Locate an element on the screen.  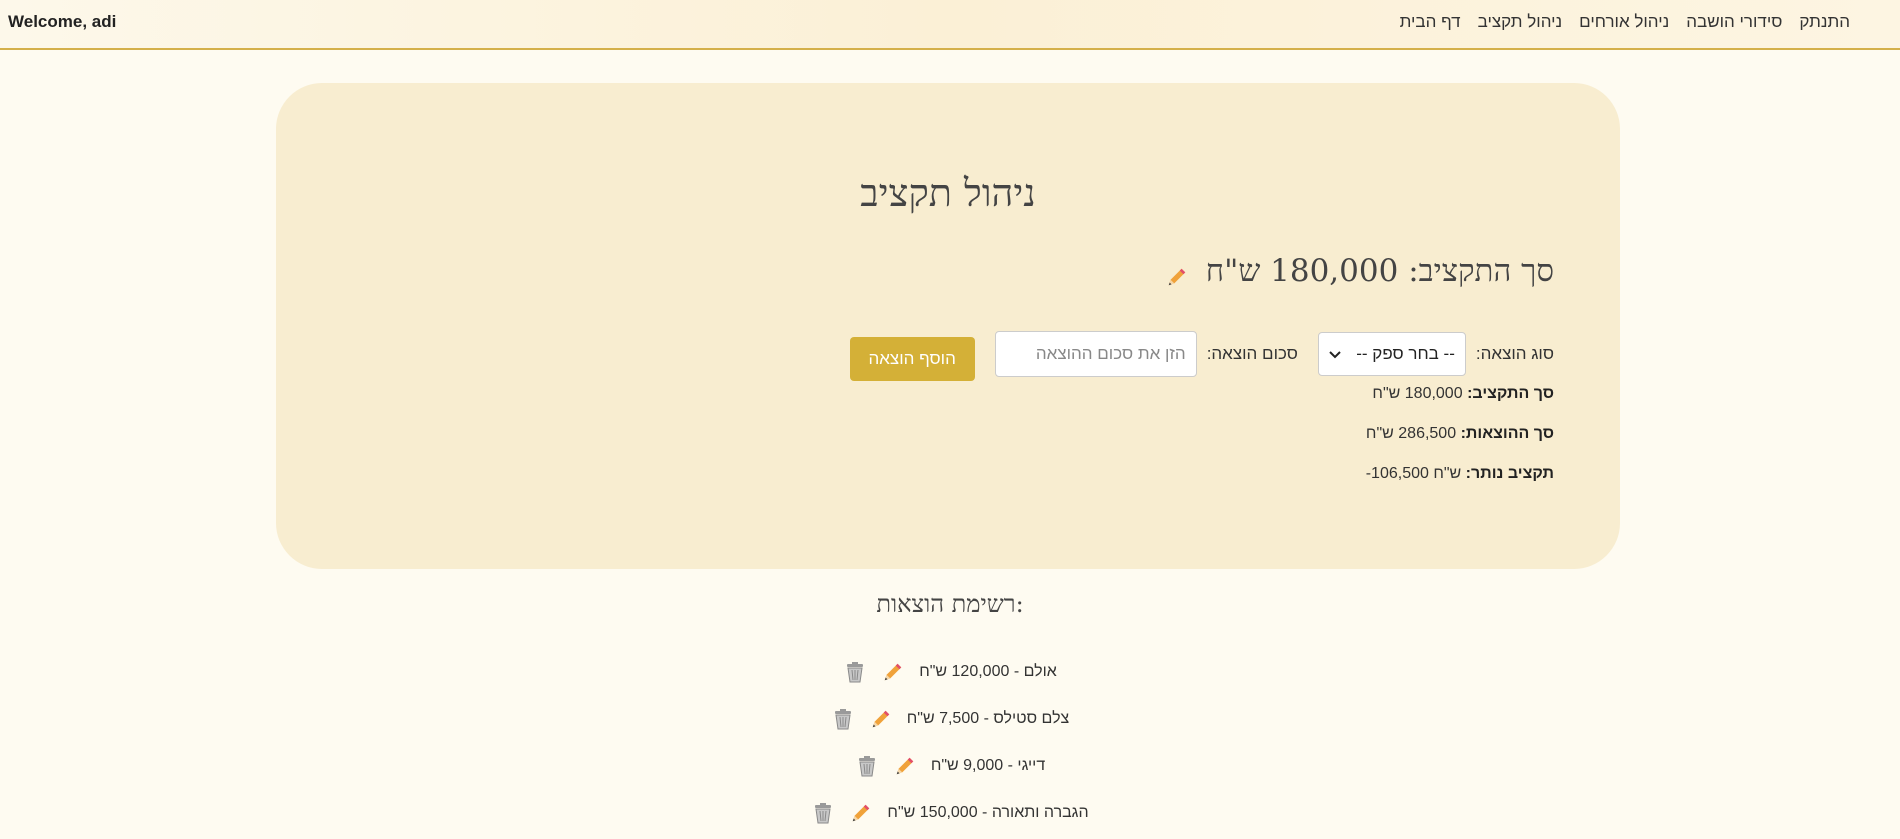
summary-budget-value: 180,000 ש"ח is located at coordinates (1417, 393).